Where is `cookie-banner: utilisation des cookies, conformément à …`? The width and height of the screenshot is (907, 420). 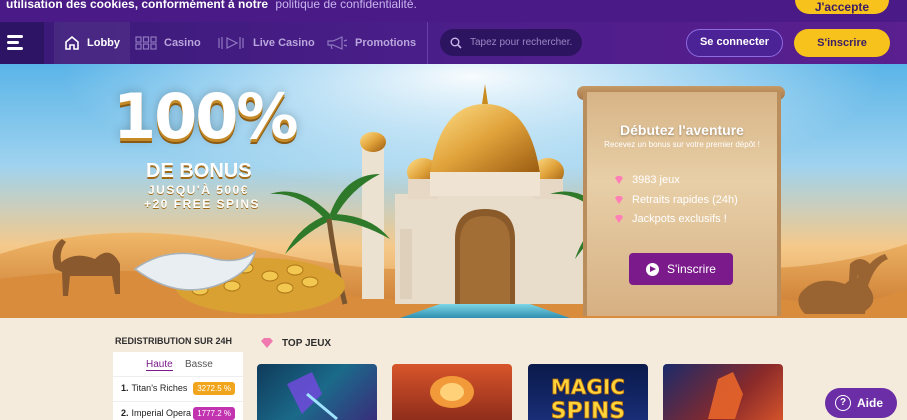 cookie-banner: utilisation des cookies, conformément à … is located at coordinates (453, 11).